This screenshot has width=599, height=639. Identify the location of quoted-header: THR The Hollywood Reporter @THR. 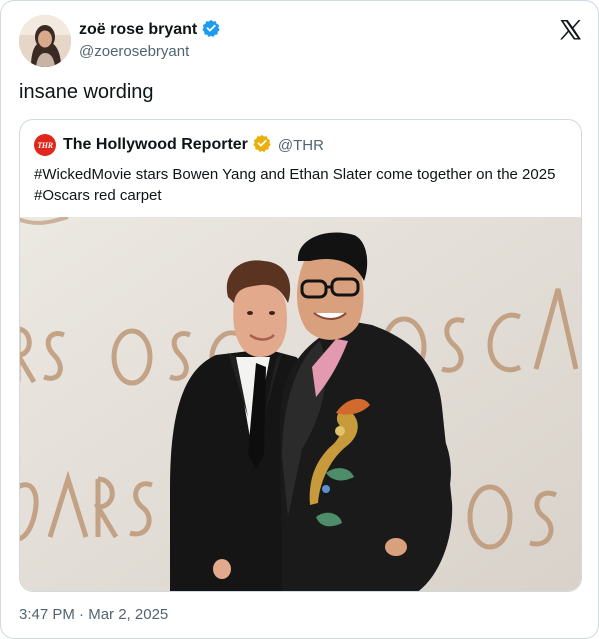
(179, 145).